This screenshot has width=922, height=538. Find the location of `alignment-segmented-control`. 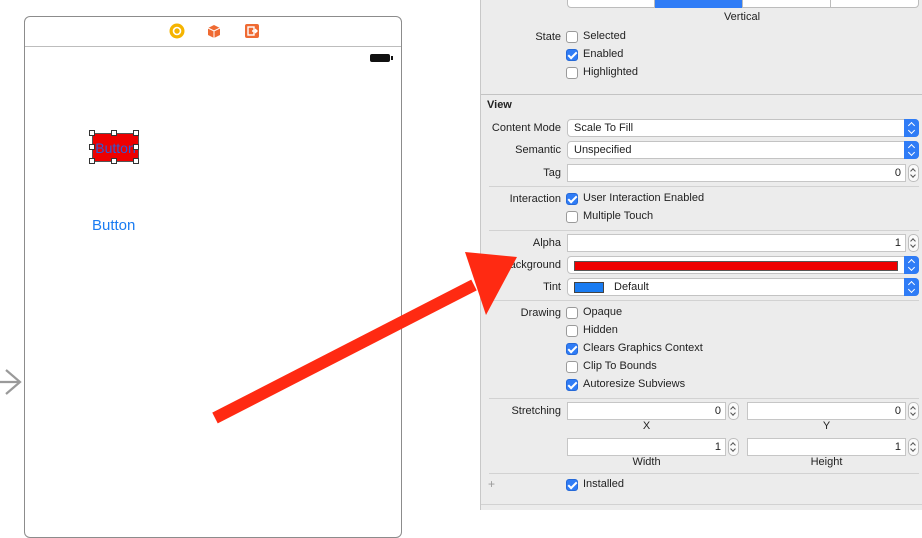

alignment-segmented-control is located at coordinates (743, 4).